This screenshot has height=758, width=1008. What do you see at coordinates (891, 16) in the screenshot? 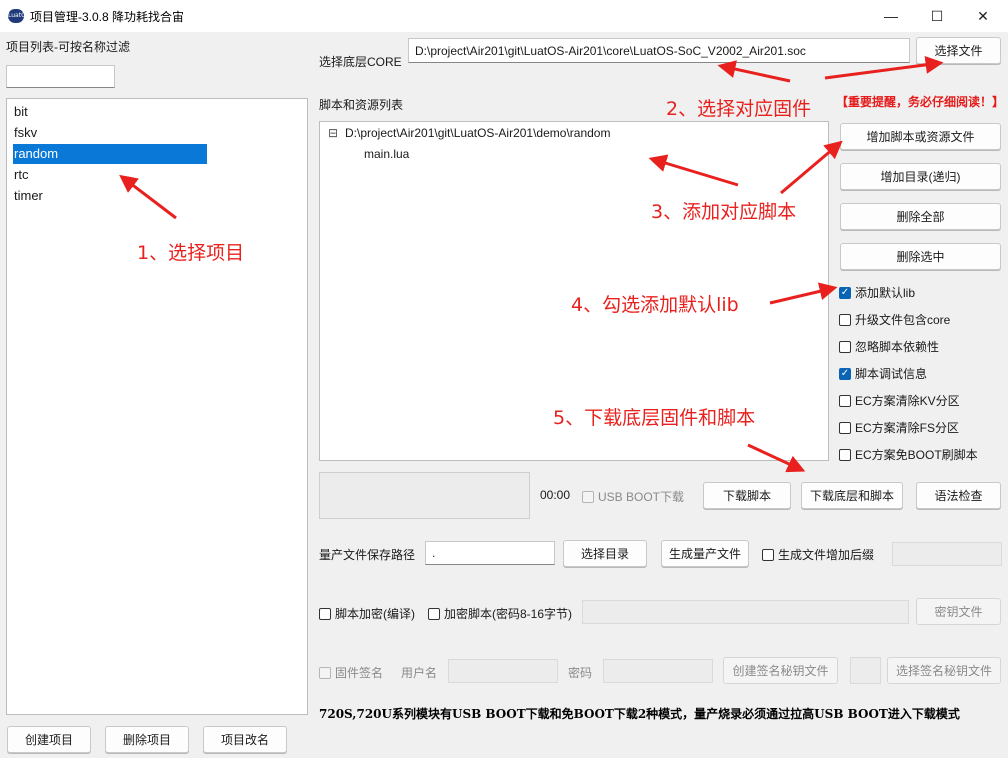
I see `minimize-icon: —` at bounding box center [891, 16].